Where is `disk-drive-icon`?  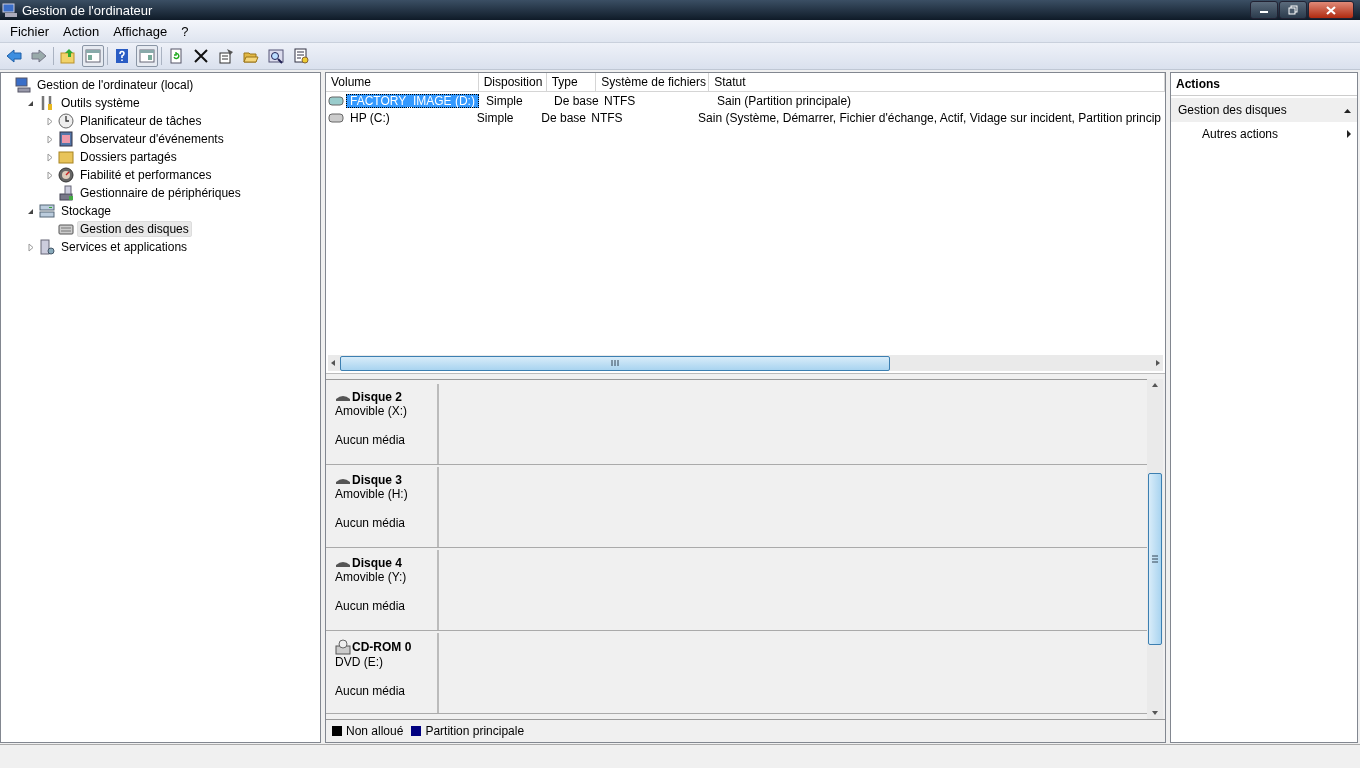
disk-drive-icon is located at coordinates (66, 229).